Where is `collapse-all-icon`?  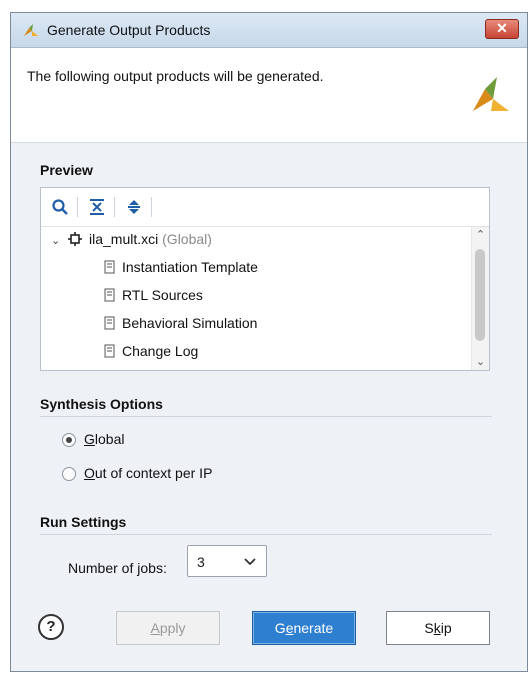
collapse-all-icon is located at coordinates (97, 207).